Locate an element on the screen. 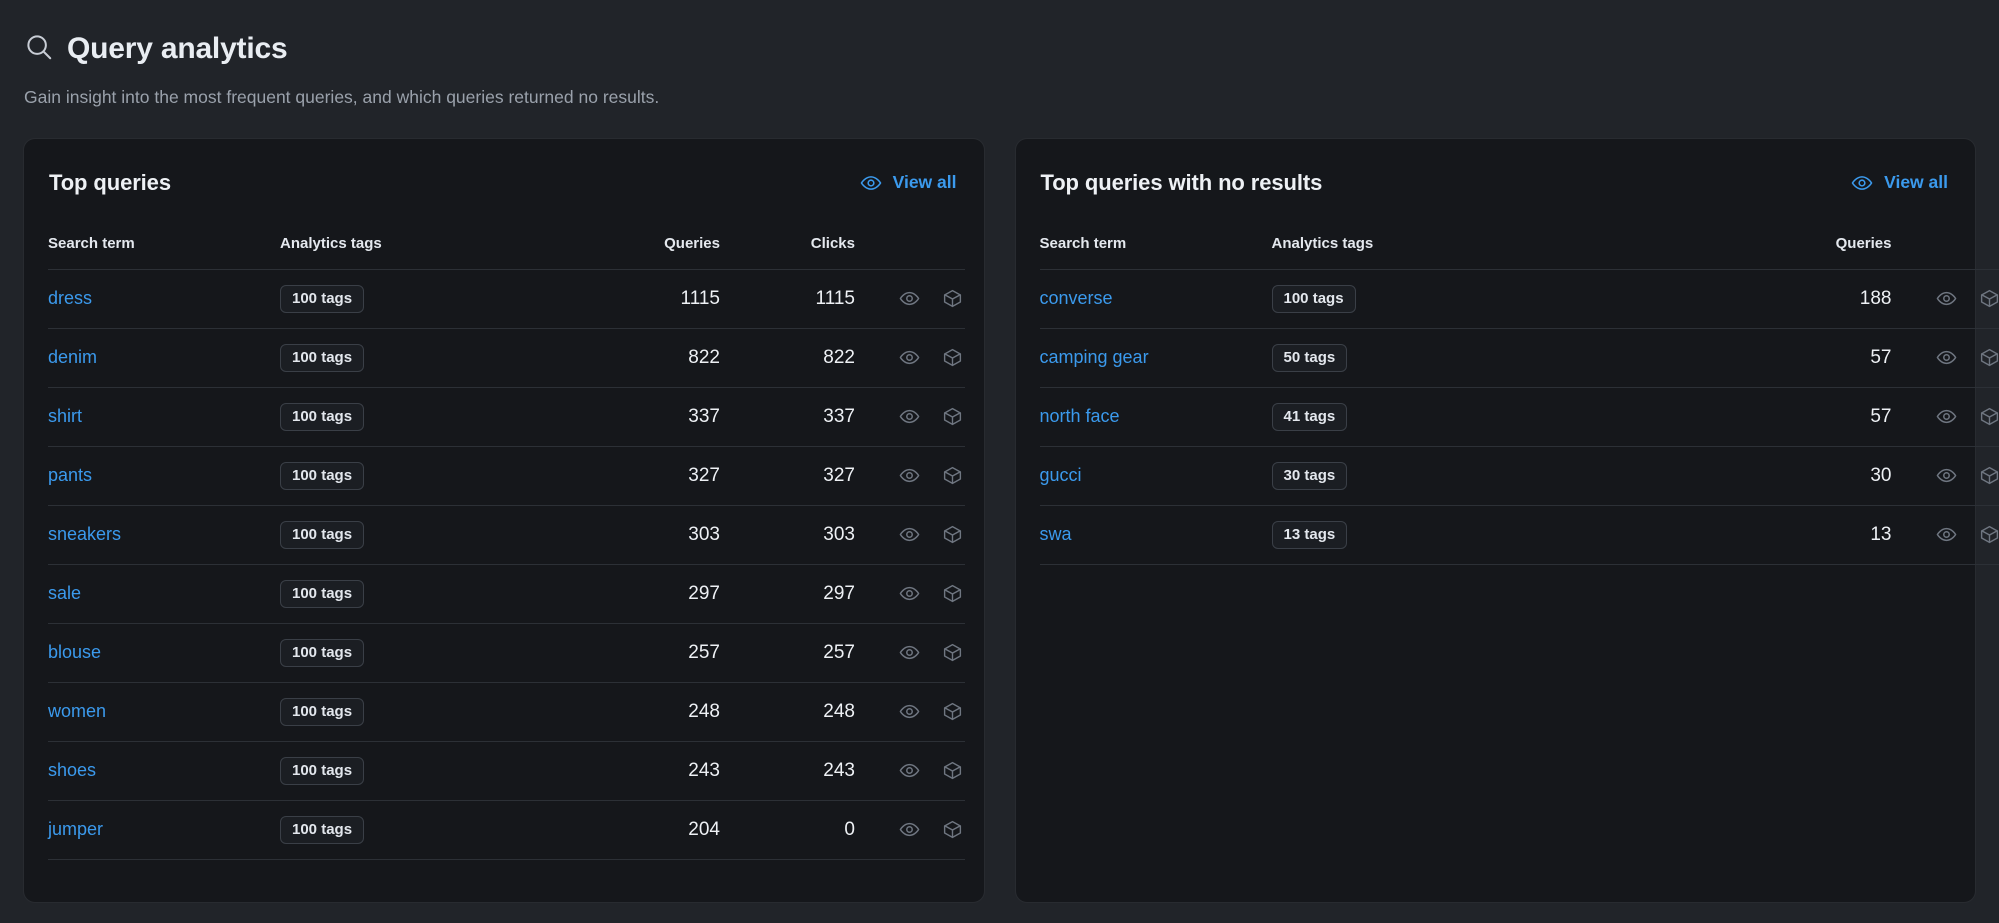  queries-cell: 248 is located at coordinates (650, 712).